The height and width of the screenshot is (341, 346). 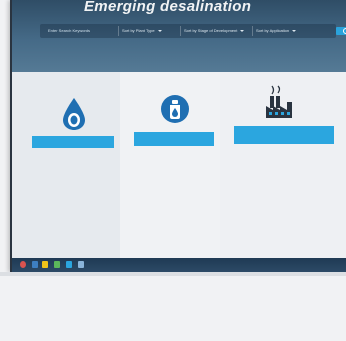 I want to click on taskbar, so click(x=179, y=265).